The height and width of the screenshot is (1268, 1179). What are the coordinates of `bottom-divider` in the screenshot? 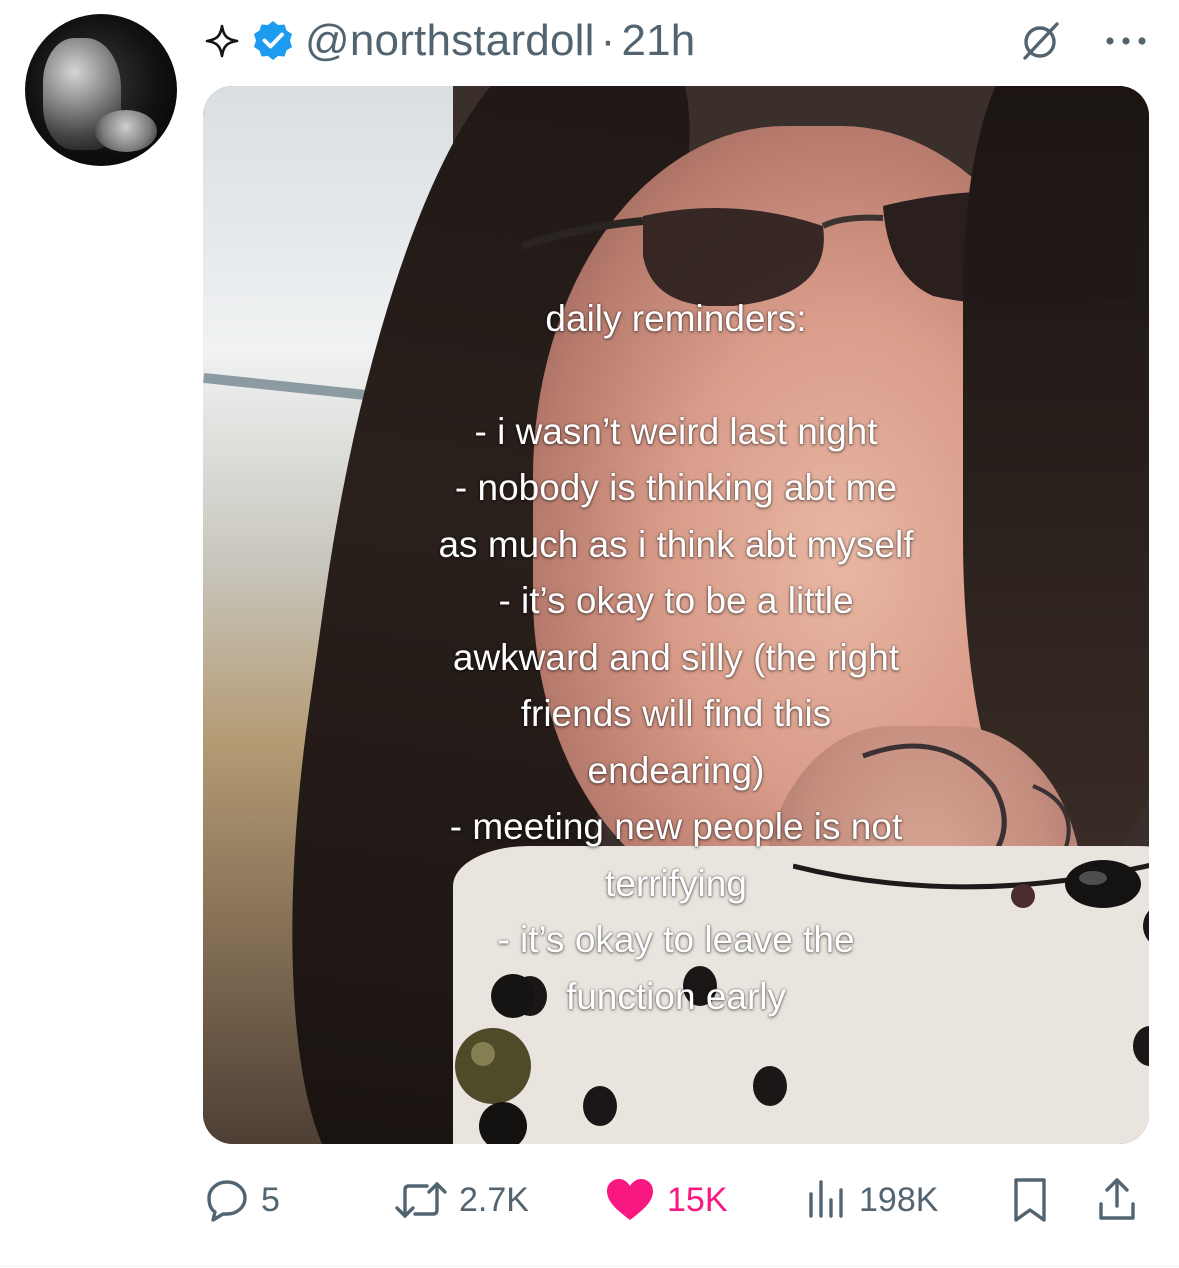 It's located at (589, 1266).